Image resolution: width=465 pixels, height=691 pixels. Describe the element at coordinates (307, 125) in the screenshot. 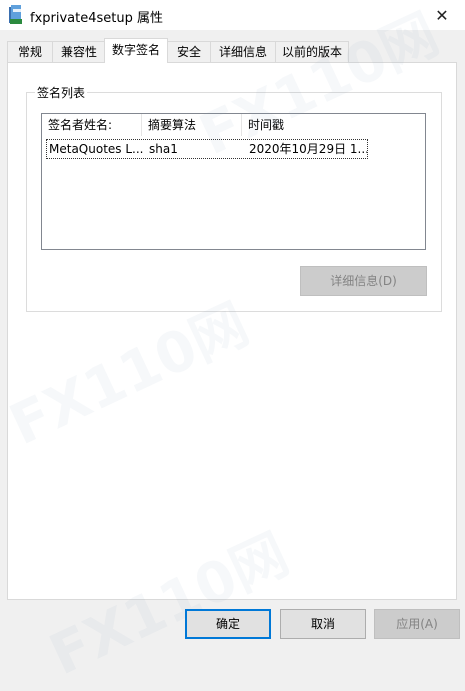

I see `column-header-timestamp: 时间戳` at that location.